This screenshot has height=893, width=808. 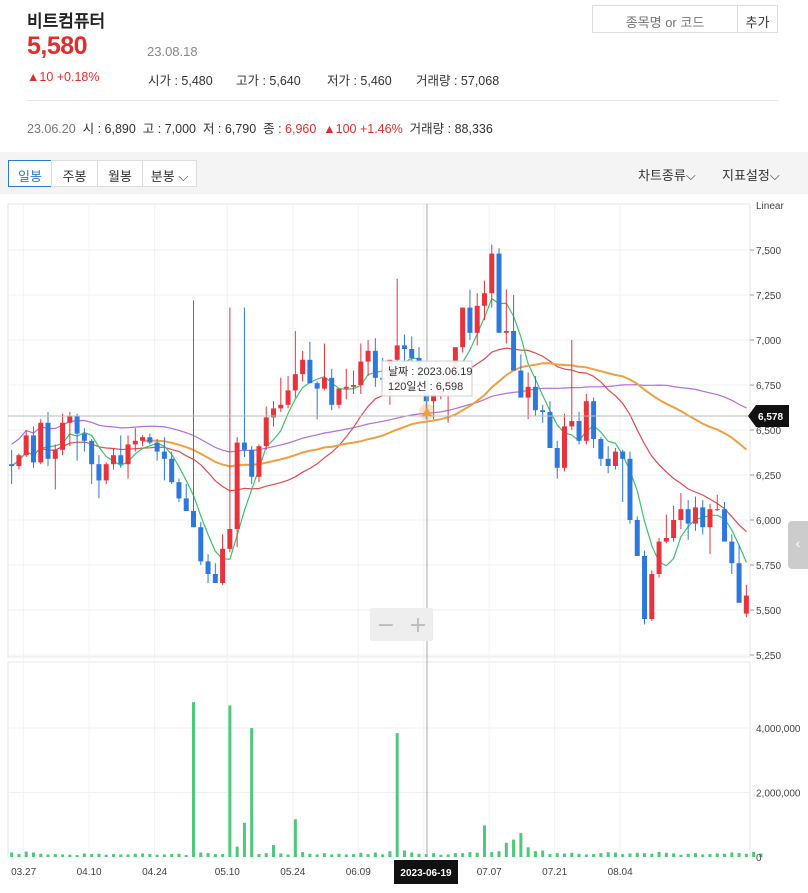 What do you see at coordinates (386, 625) in the screenshot?
I see `zoom-out-button: −` at bounding box center [386, 625].